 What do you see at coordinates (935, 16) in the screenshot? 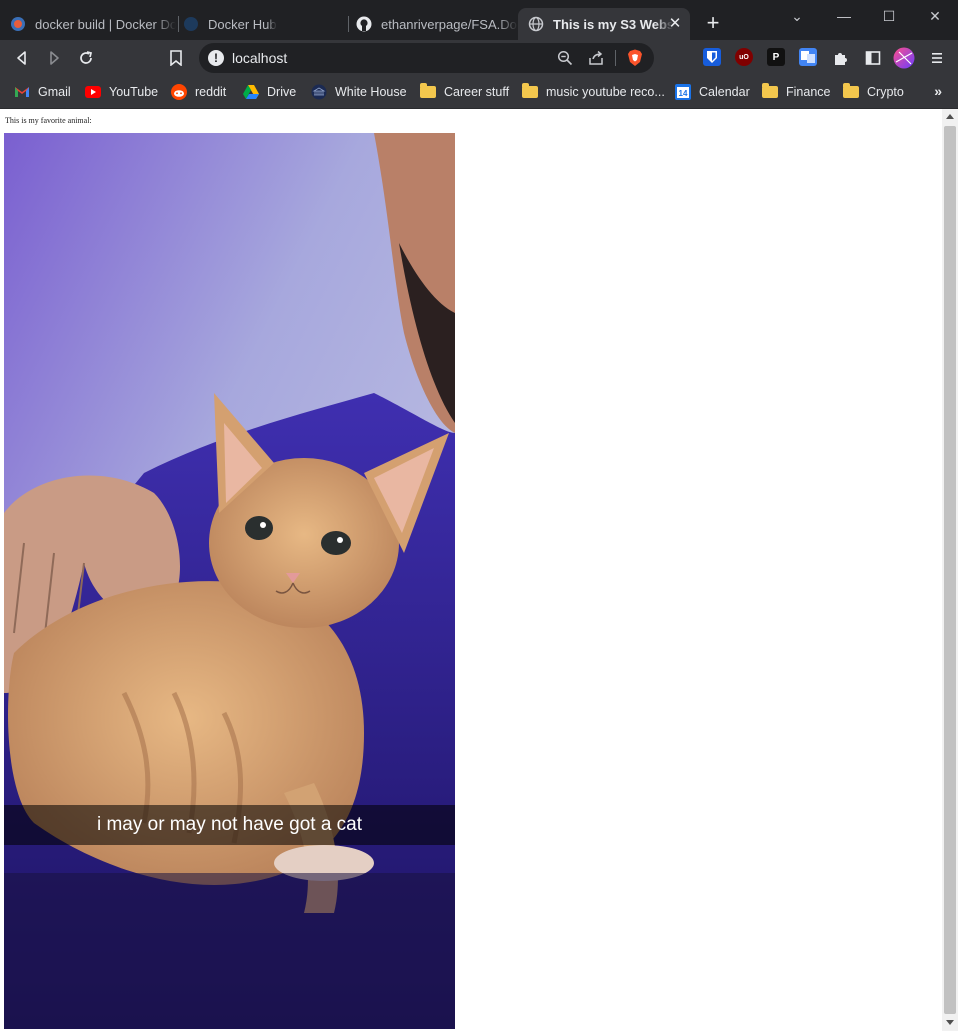
I see `close-window-button: ✕` at bounding box center [935, 16].